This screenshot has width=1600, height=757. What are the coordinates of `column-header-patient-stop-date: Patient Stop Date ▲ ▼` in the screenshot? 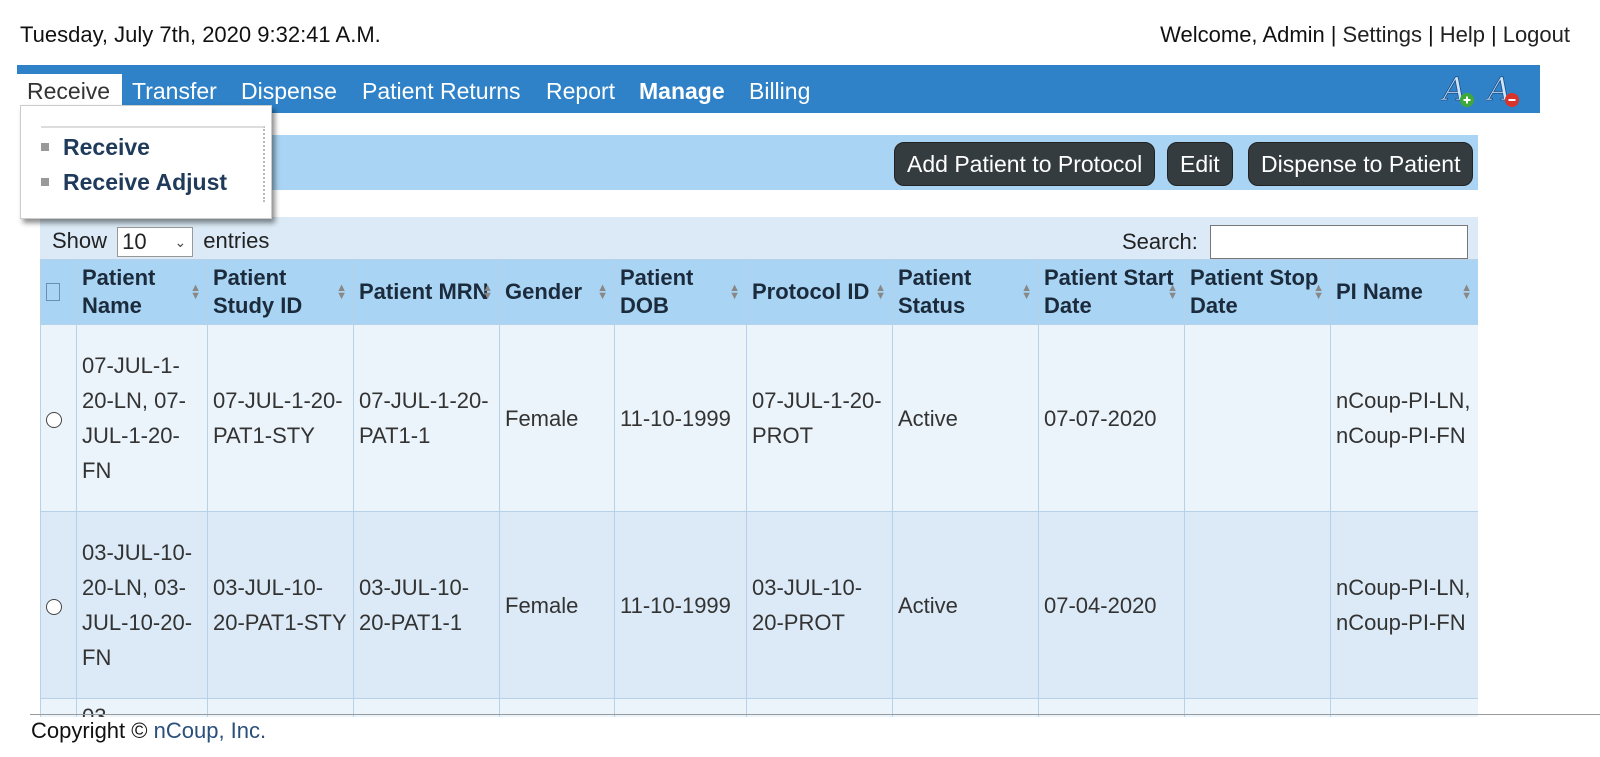 It's located at (1257, 292).